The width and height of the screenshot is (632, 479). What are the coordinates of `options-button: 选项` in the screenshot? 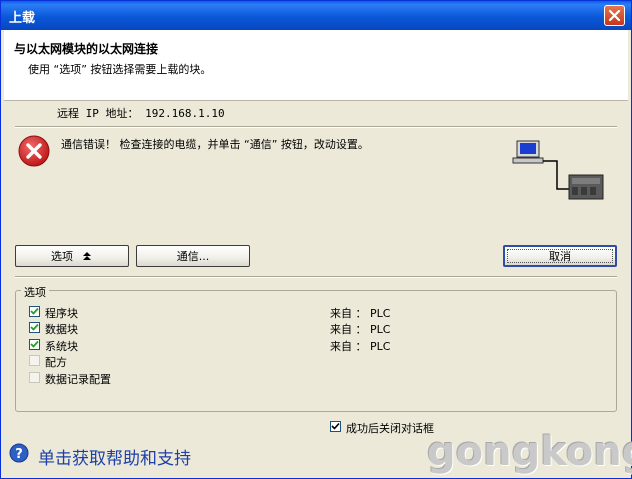 It's located at (72, 256).